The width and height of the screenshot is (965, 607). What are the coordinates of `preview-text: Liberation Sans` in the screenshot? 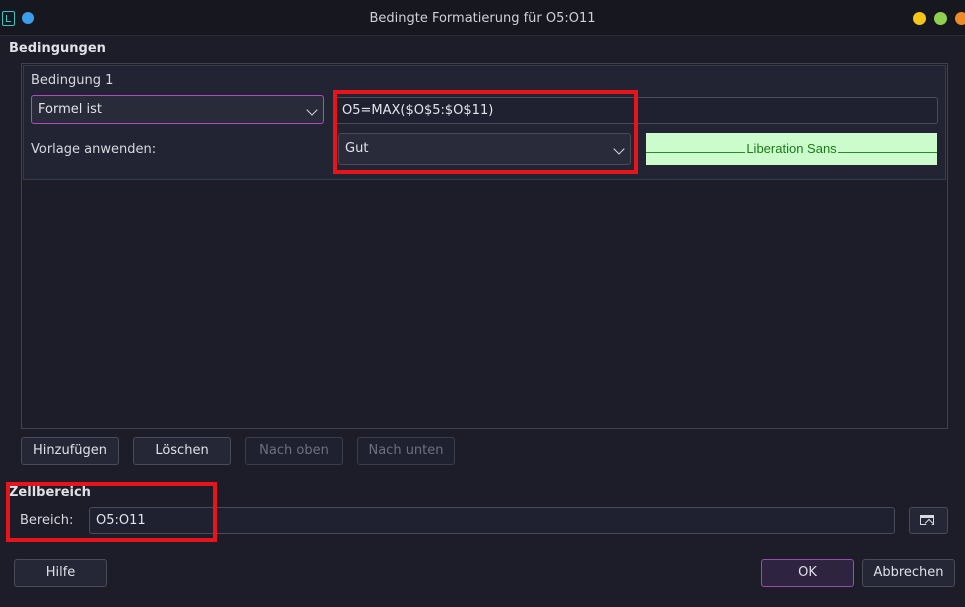 It's located at (791, 148).